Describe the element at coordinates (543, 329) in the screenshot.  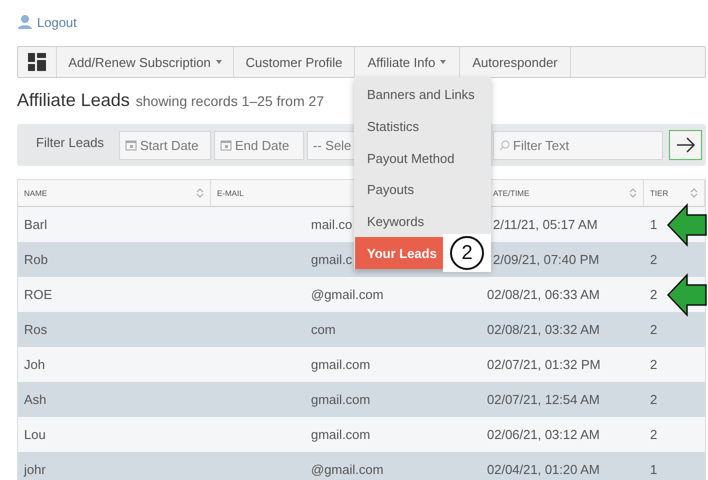
I see `table-cell: 02/08/21, 03:32 AM` at that location.